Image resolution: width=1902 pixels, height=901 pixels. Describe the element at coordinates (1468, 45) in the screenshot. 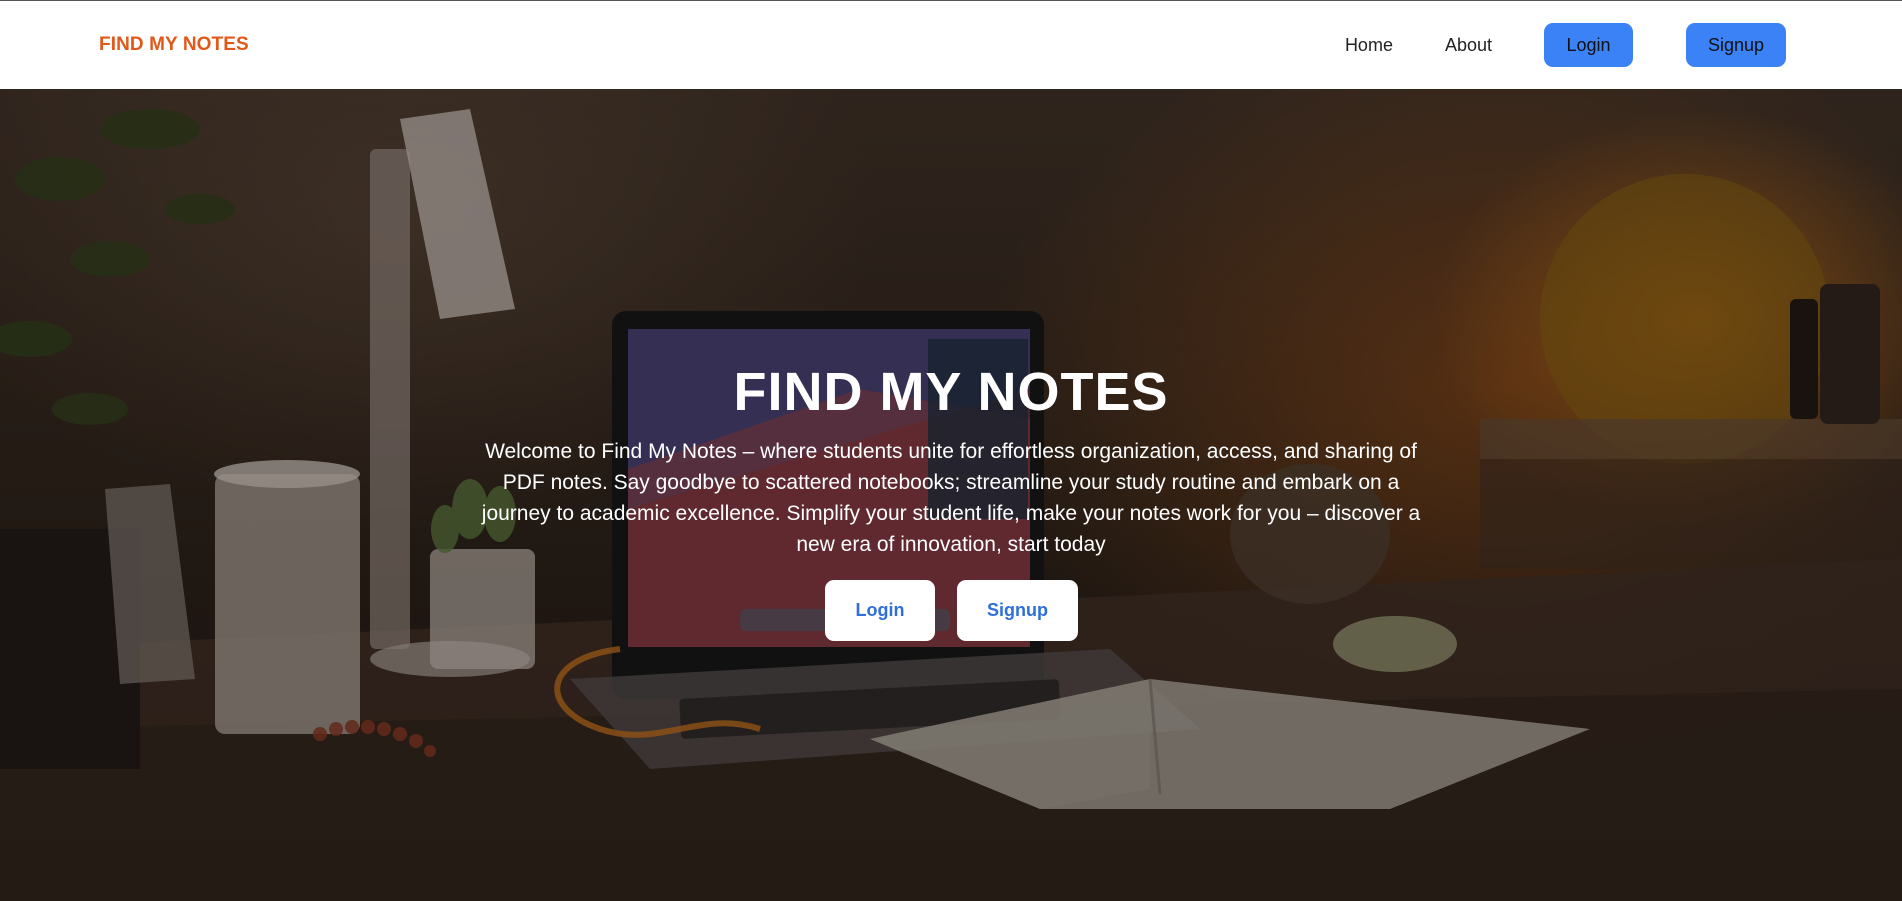

I see `nav-link-about: About` at that location.